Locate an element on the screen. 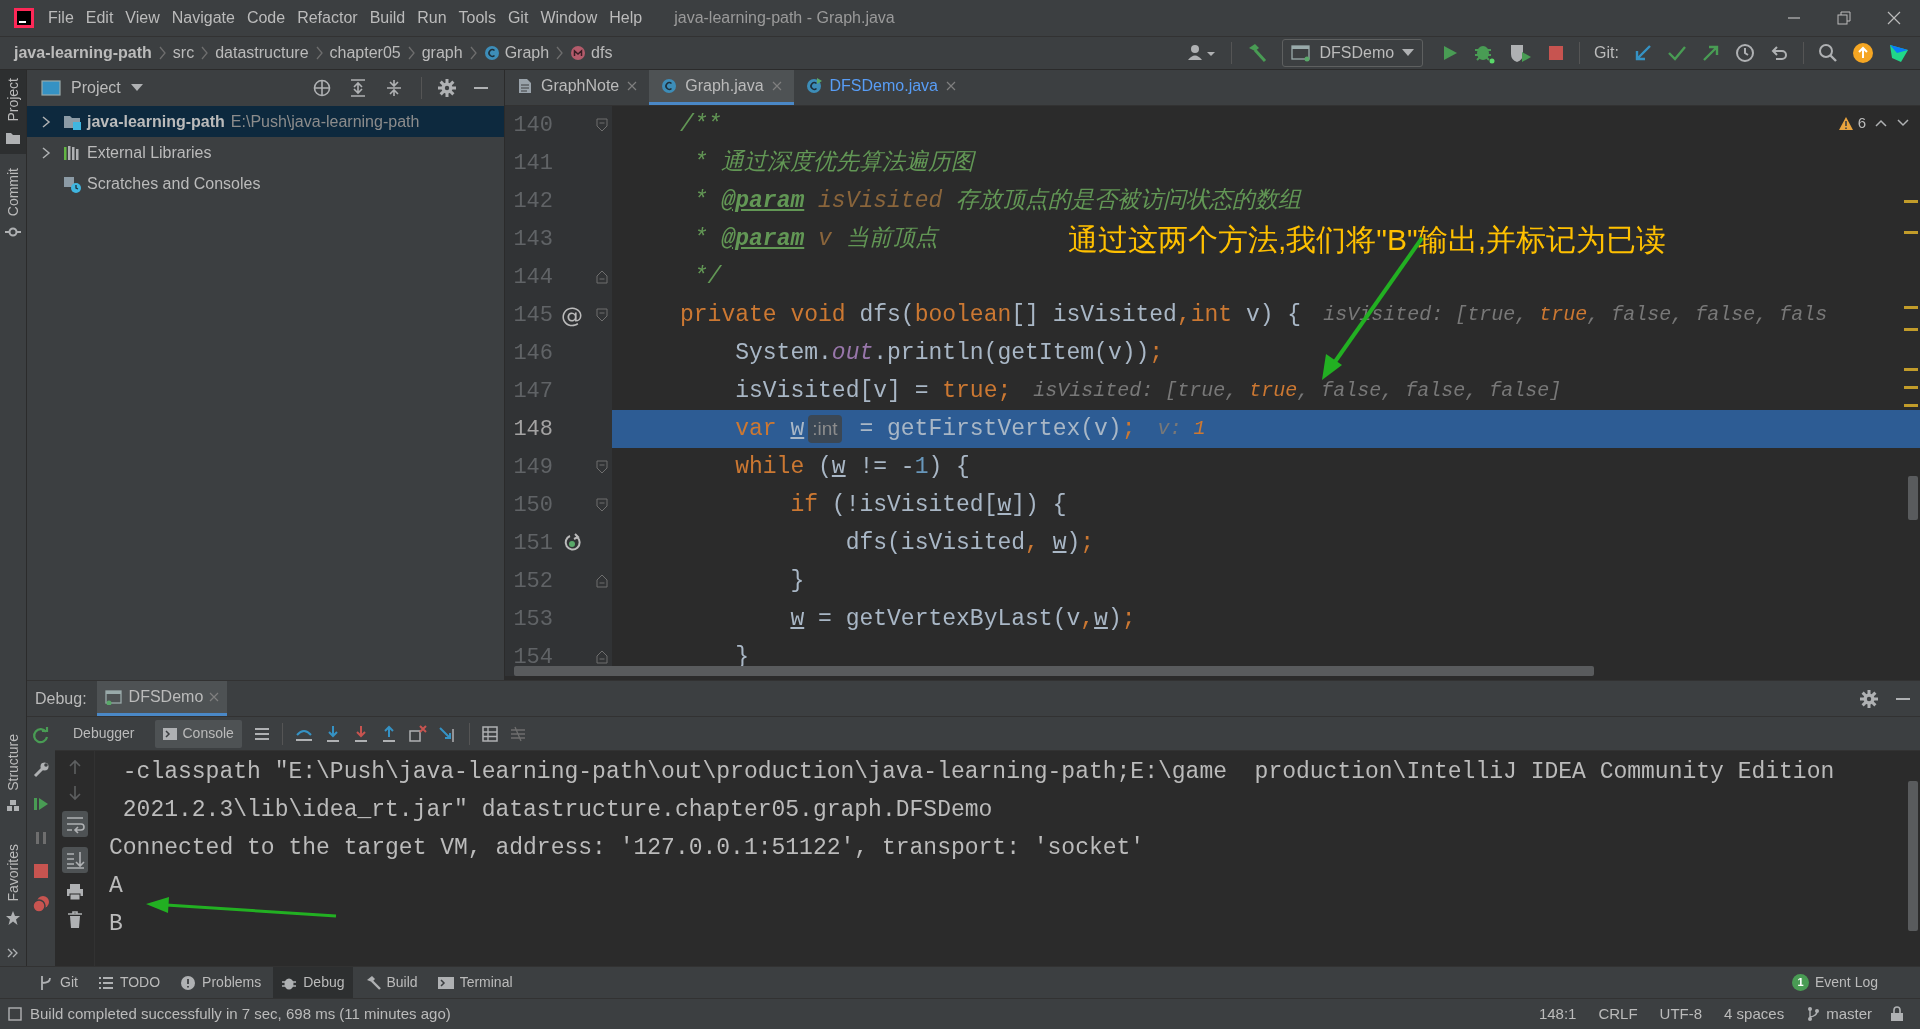  status-item: 148:1 is located at coordinates (1557, 1014).